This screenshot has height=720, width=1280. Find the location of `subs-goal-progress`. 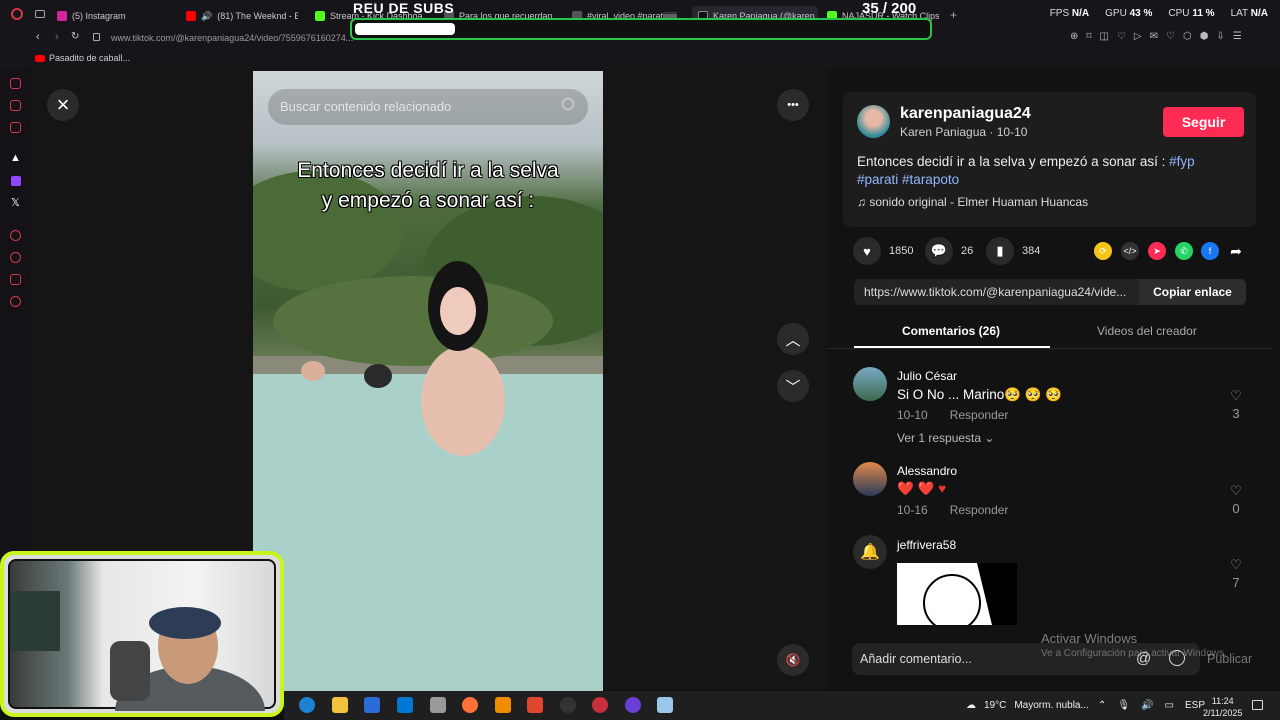

subs-goal-progress is located at coordinates (641, 29).